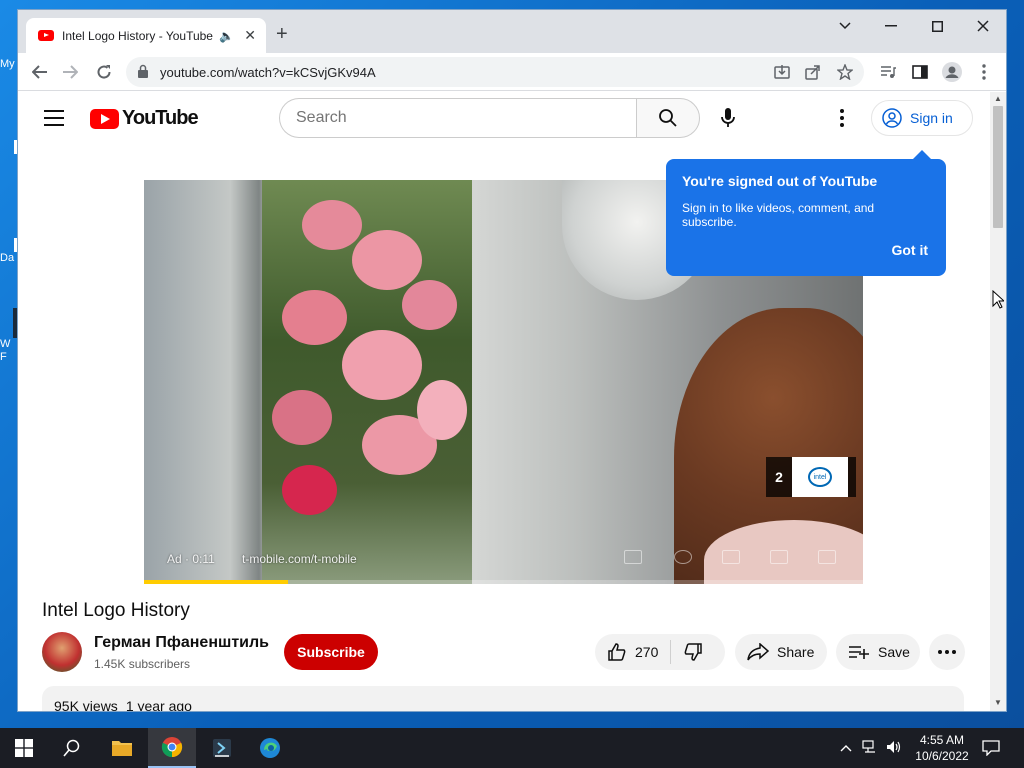 The width and height of the screenshot is (1024, 768). Describe the element at coordinates (931, 118) in the screenshot. I see `sign-in-label: Sign in` at that location.